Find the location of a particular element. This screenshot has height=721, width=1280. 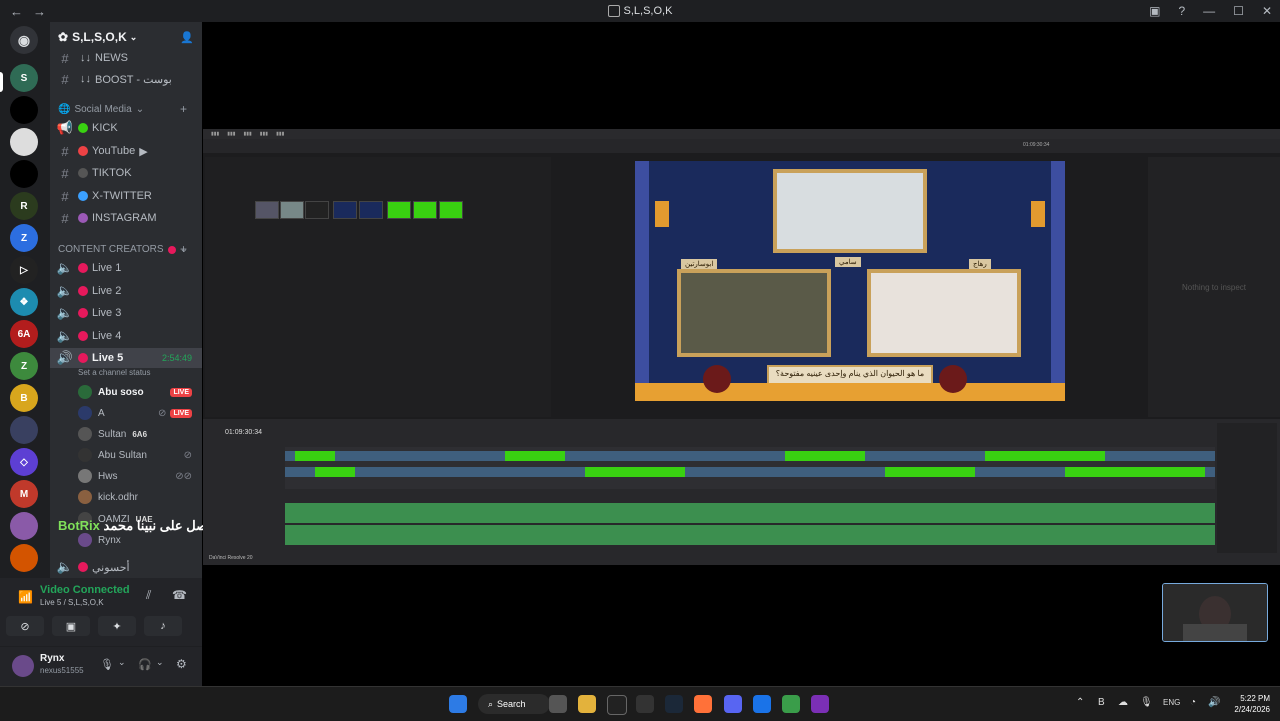

chrome-icon is located at coordinates (762, 704).